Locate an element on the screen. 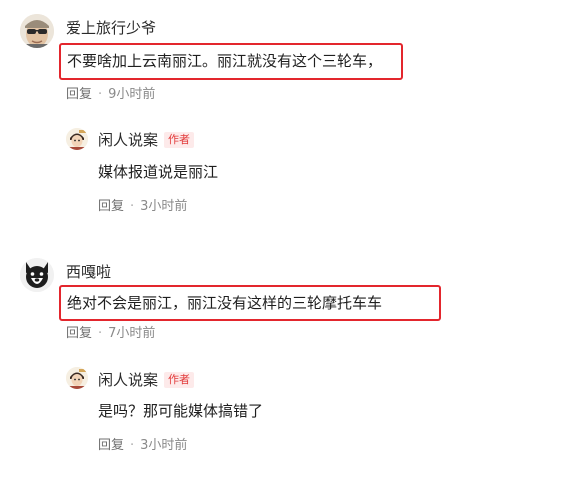  comment-time: 7小时前 is located at coordinates (132, 333).